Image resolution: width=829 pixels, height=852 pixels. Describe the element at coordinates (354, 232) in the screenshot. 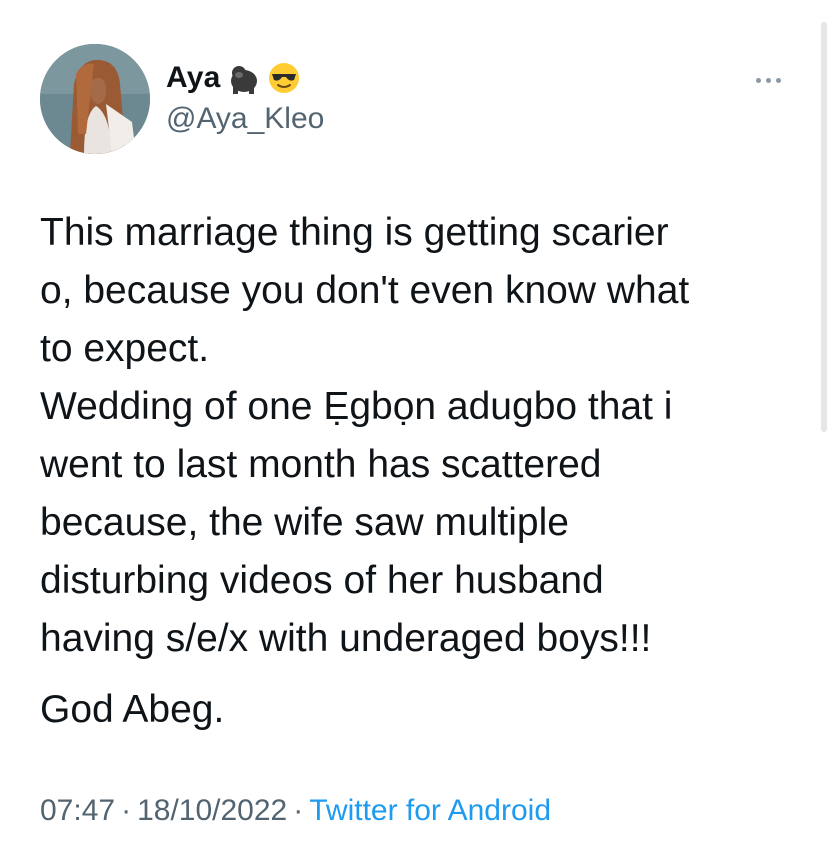

I see `tweet-line: This marriage thing is getting scarier` at that location.